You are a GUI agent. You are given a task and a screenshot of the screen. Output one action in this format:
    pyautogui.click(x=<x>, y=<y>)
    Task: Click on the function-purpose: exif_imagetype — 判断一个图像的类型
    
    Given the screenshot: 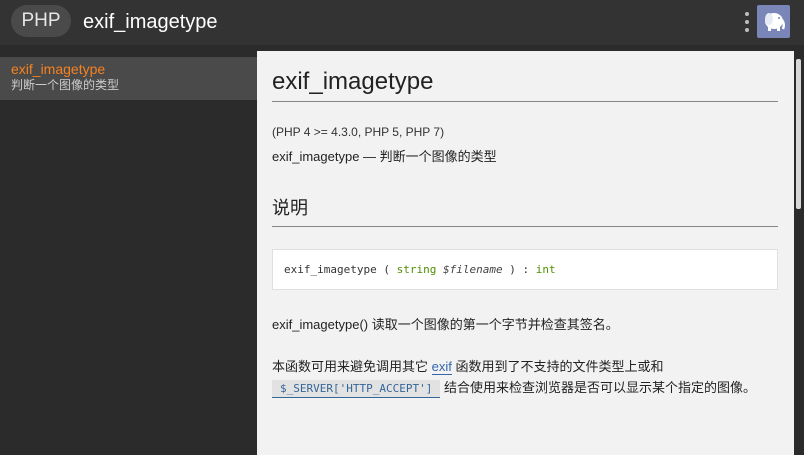 What is the action you would take?
    pyautogui.click(x=384, y=156)
    